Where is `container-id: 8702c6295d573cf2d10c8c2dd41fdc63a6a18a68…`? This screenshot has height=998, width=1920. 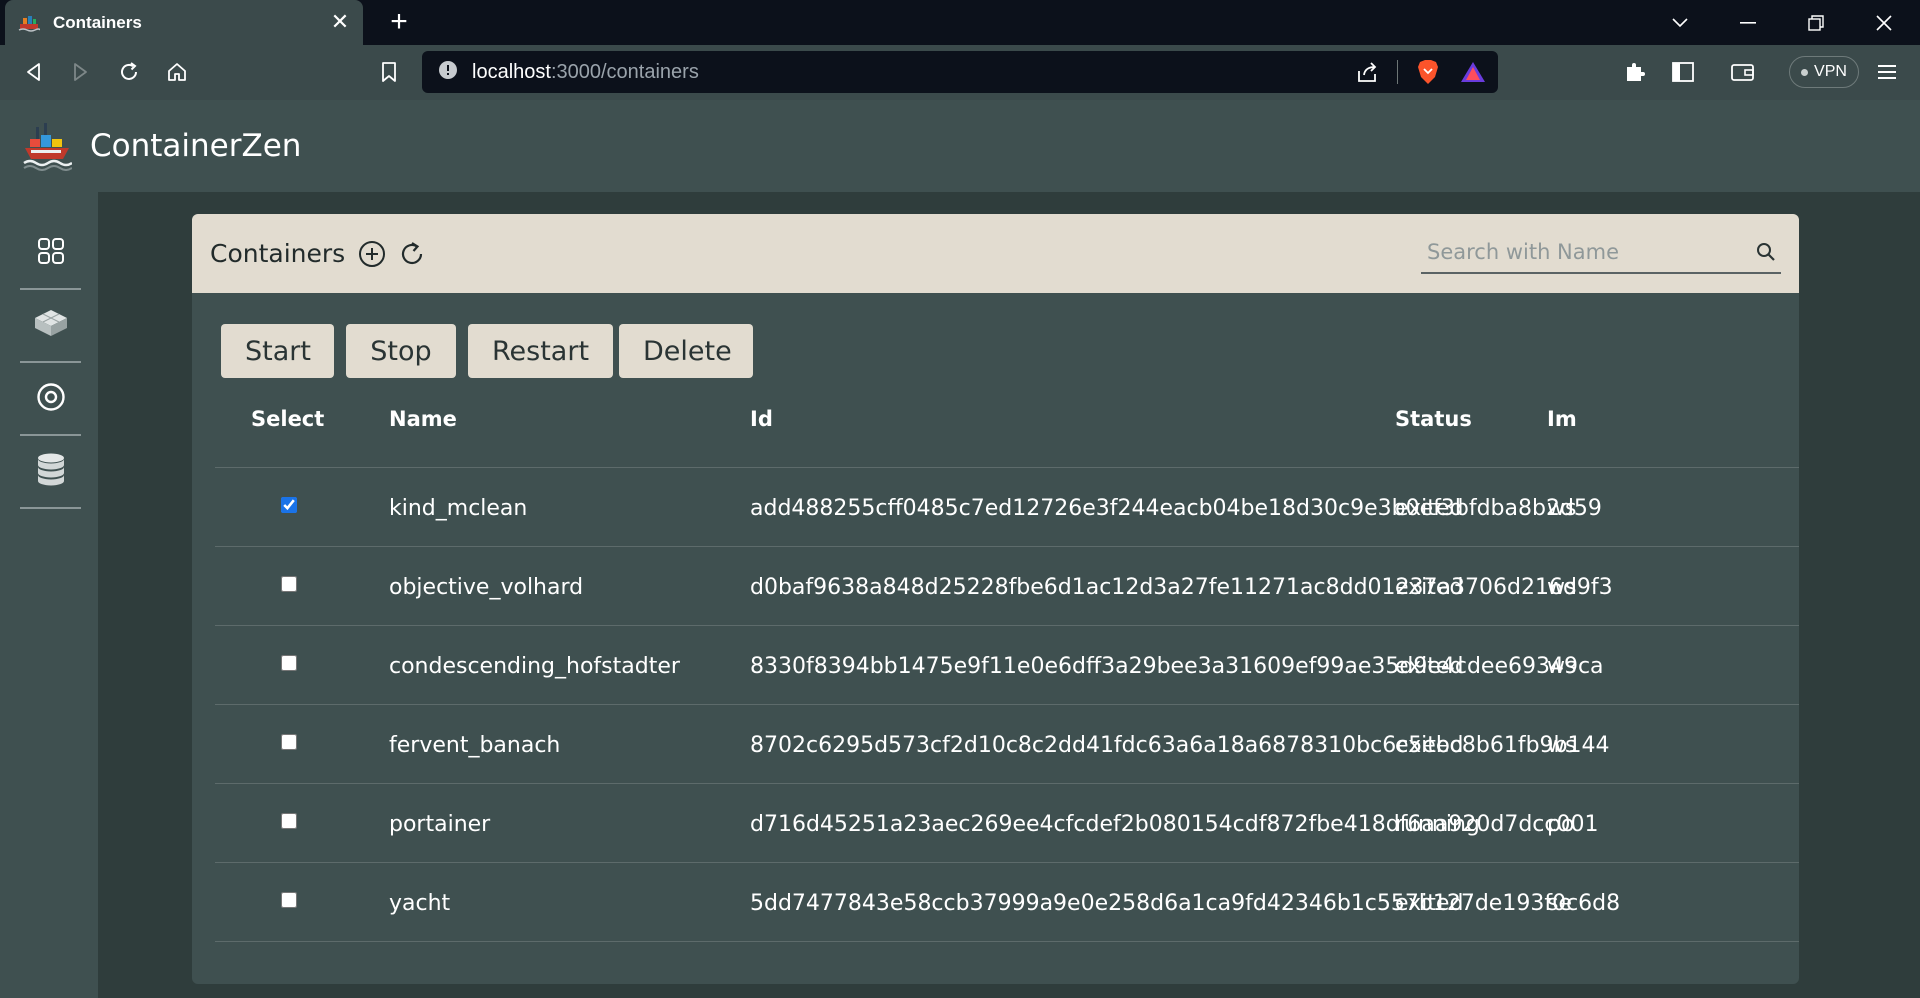
container-id: 8702c6295d573cf2d10c8c2dd41fdc63a6a18a68… is located at coordinates (1180, 745).